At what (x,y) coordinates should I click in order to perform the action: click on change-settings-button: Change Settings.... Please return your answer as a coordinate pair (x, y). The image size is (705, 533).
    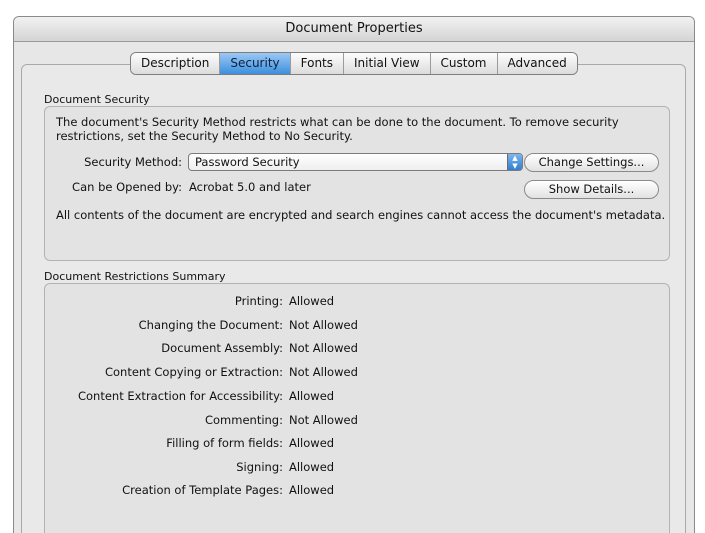
    Looking at the image, I should click on (591, 162).